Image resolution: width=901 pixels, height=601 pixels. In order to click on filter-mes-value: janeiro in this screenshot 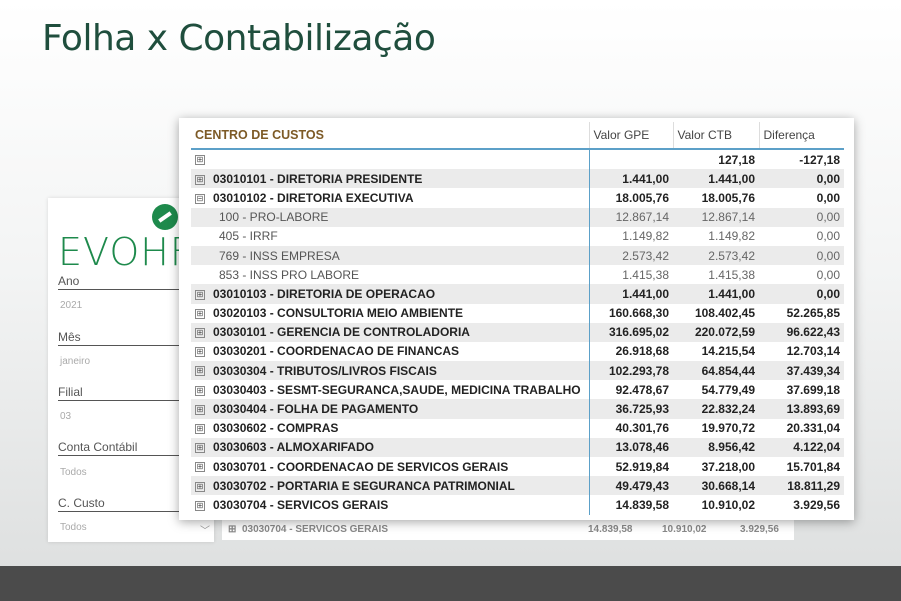, I will do `click(75, 361)`.